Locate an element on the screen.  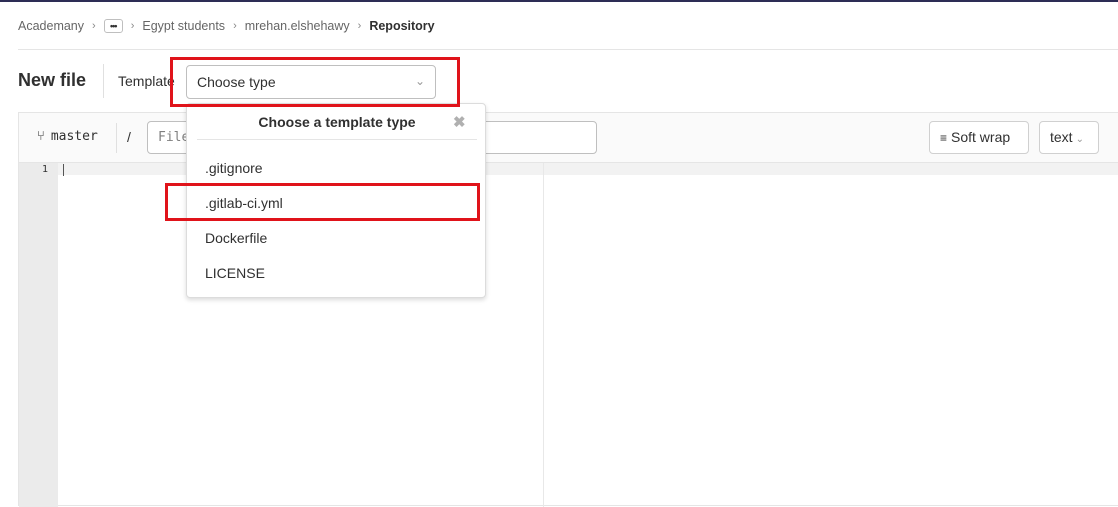
dropdown-divider is located at coordinates (337, 139).